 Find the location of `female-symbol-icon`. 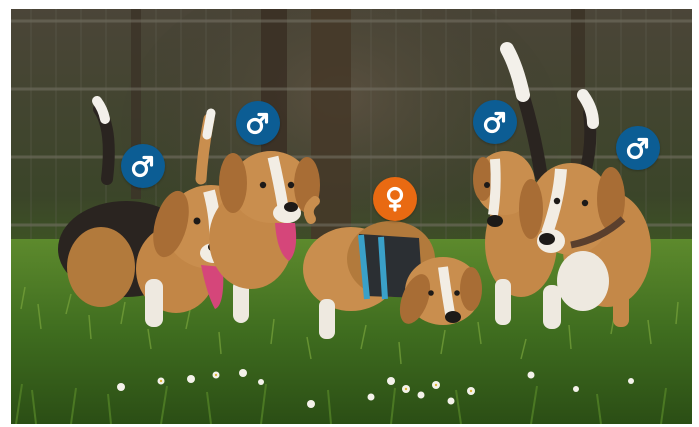

female-symbol-icon is located at coordinates (395, 199).